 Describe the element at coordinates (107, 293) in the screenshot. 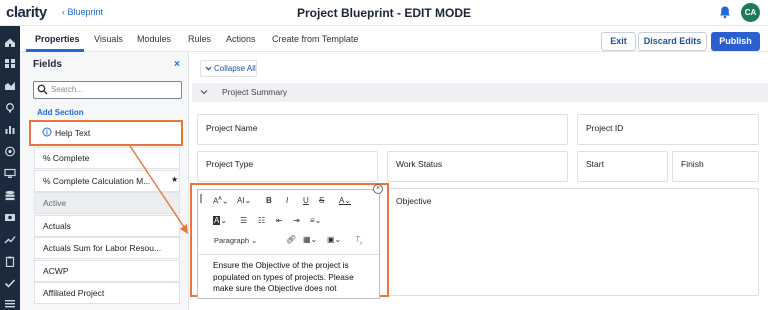

I see `list-item: Affiliated Project` at that location.